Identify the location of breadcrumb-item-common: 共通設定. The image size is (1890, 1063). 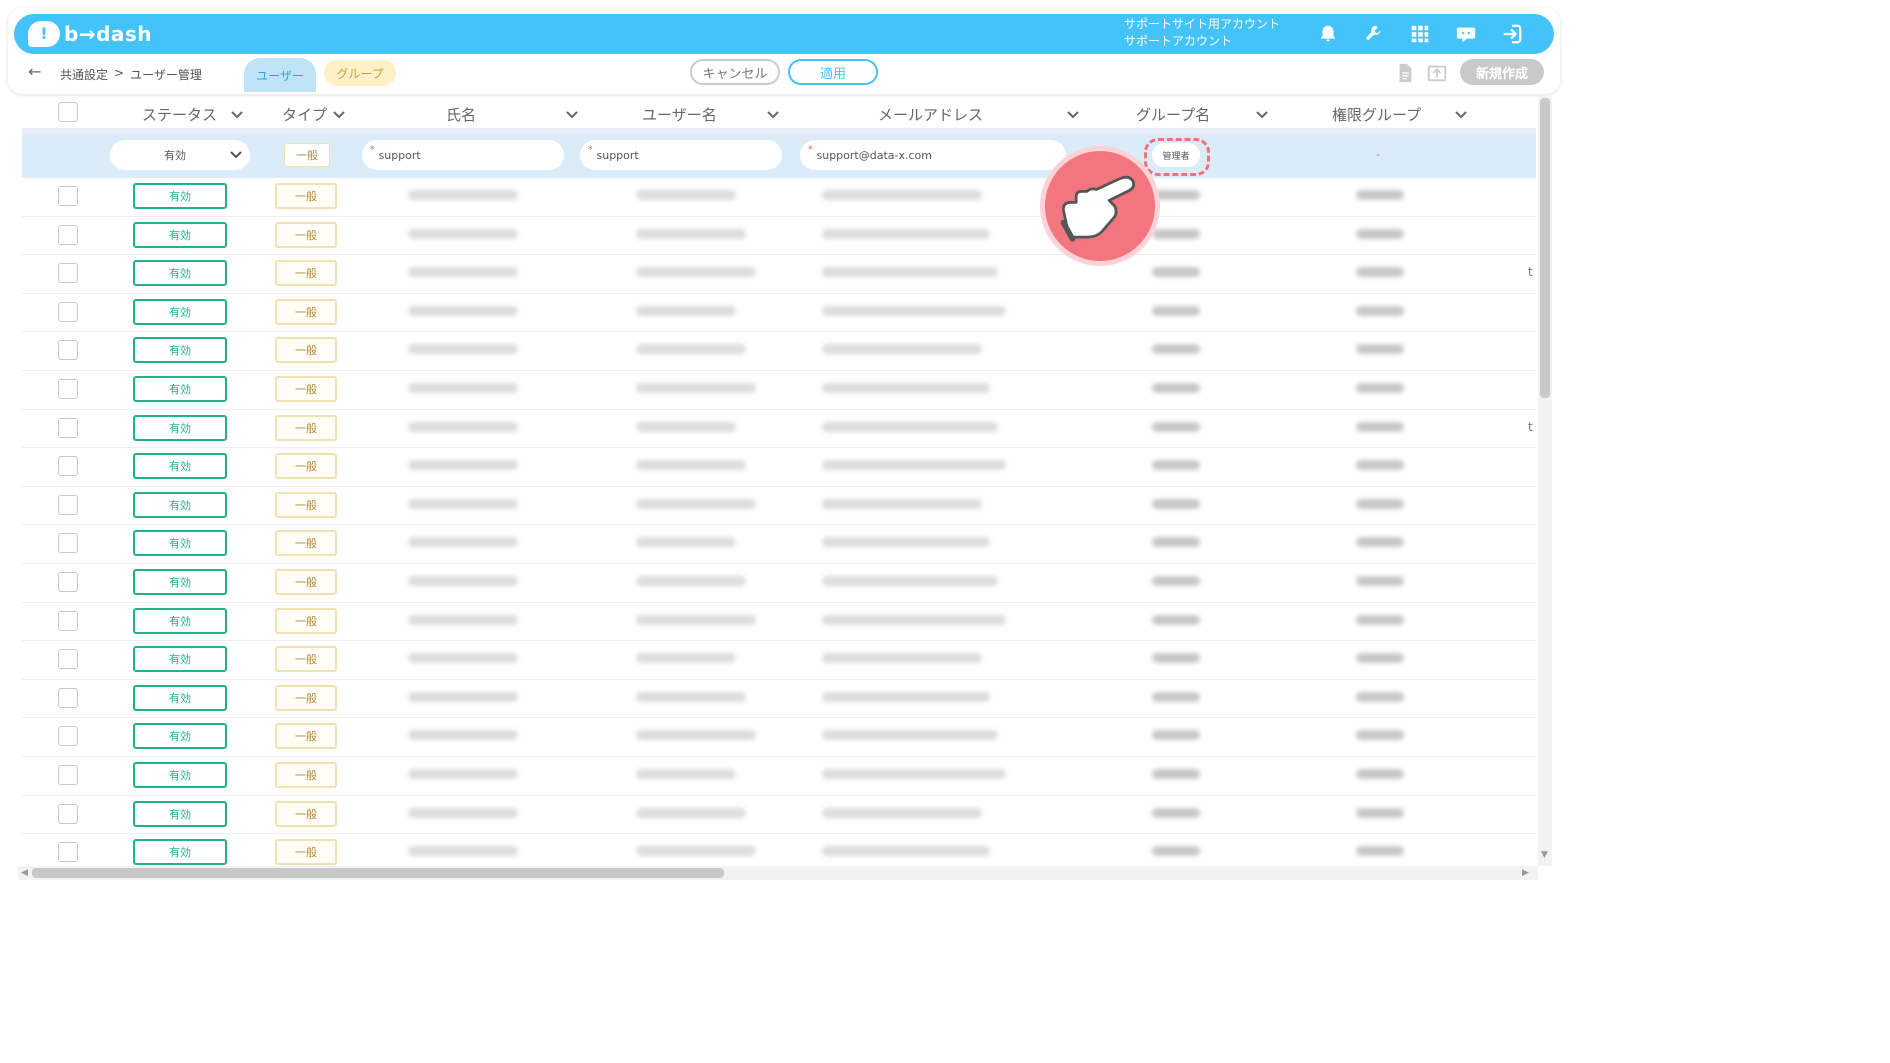
(84, 74).